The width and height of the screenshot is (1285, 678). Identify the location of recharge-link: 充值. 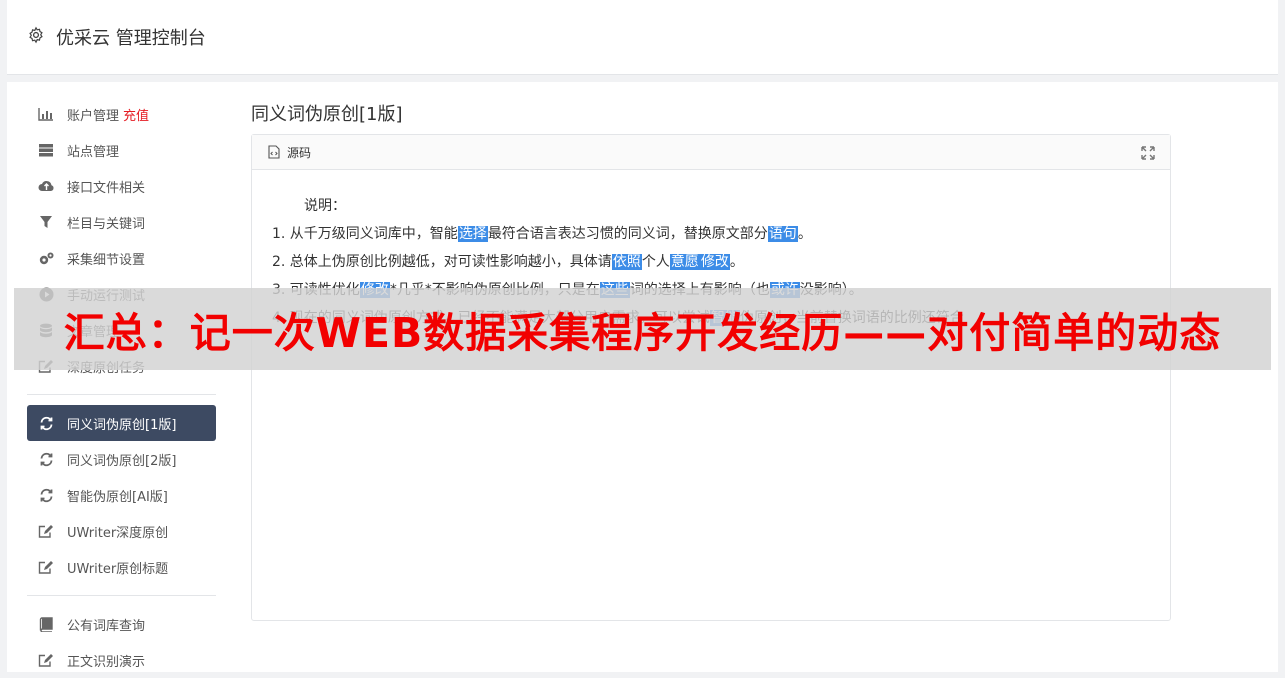
(136, 114).